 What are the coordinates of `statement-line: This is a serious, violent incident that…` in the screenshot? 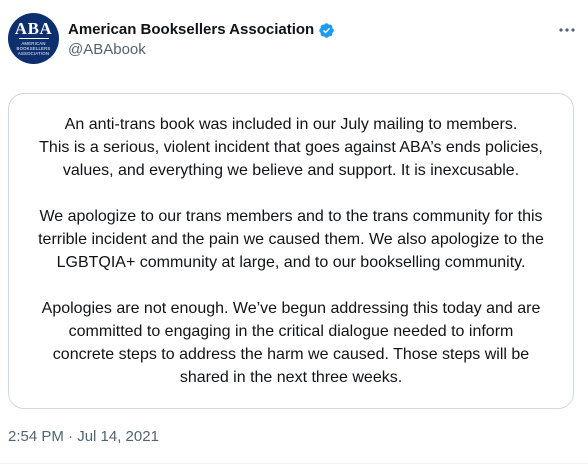 It's located at (291, 147).